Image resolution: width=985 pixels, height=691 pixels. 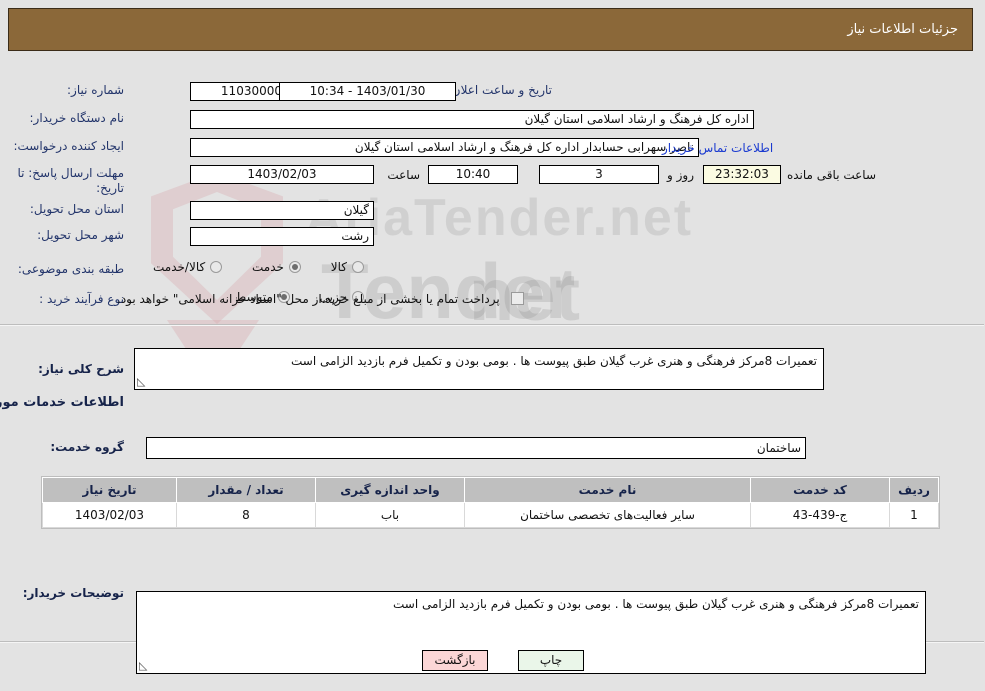 I want to click on delivery-city-field: رشت, so click(x=283, y=236).